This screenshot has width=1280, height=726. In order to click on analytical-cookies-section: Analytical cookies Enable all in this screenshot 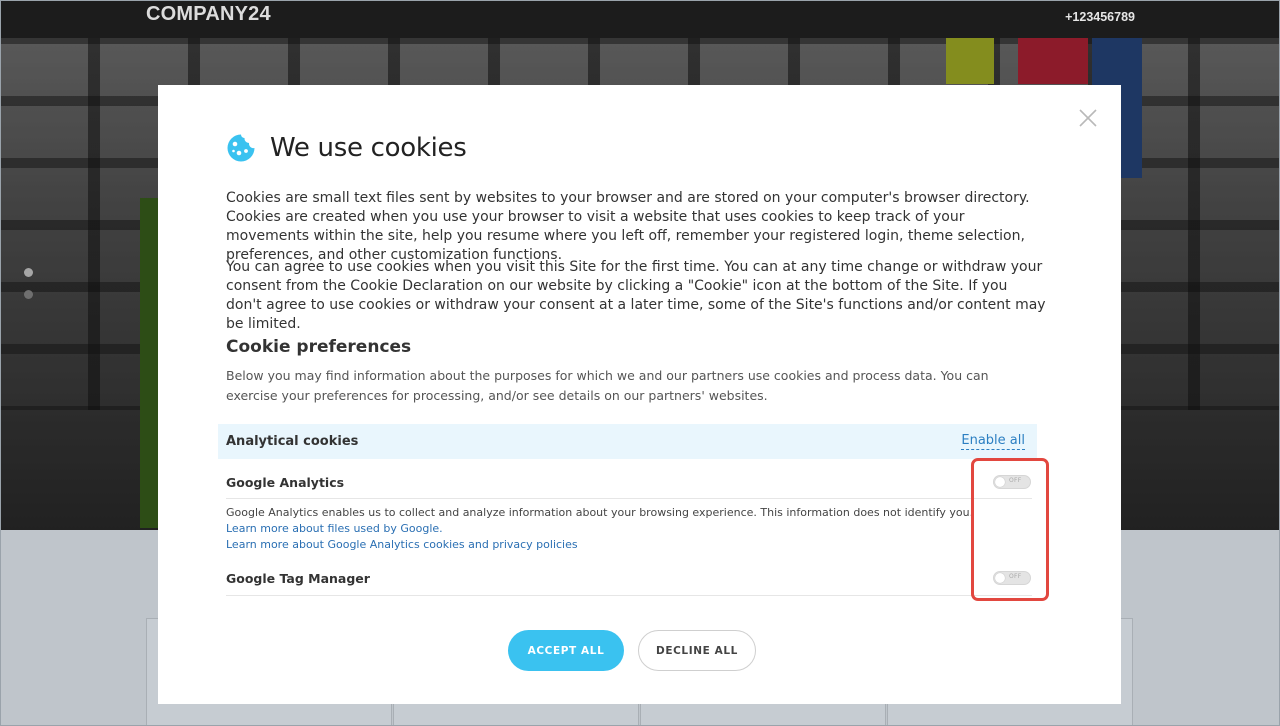, I will do `click(627, 441)`.